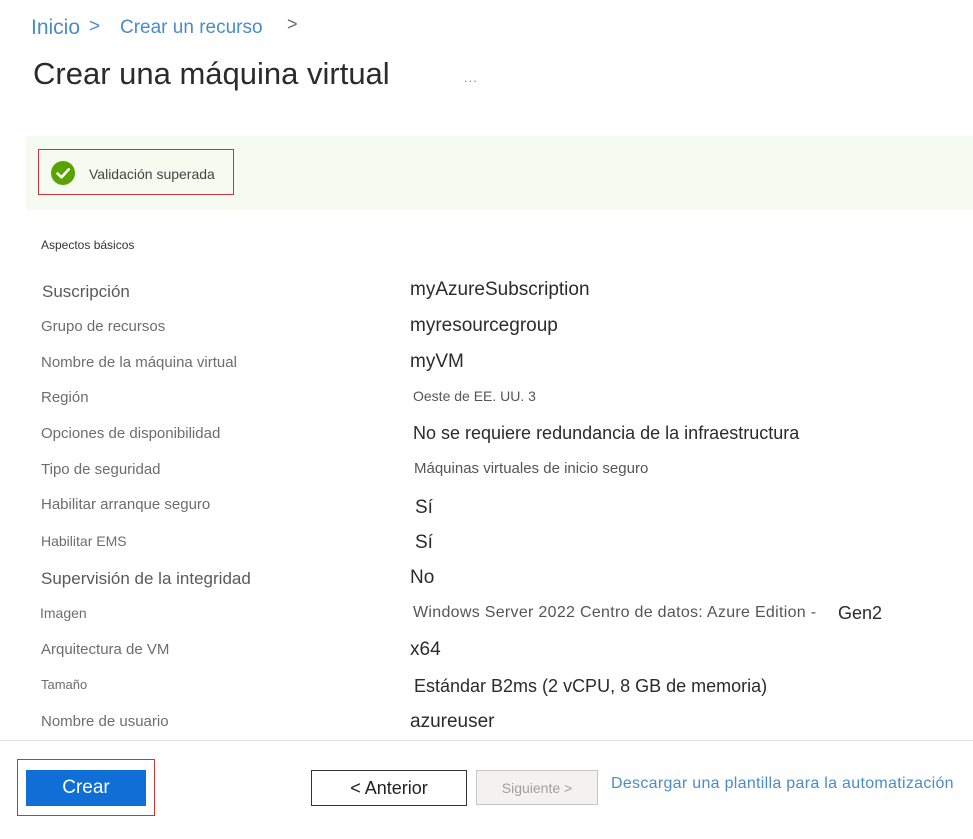 The width and height of the screenshot is (973, 839). I want to click on summary-label: Suscripción, so click(86, 291).